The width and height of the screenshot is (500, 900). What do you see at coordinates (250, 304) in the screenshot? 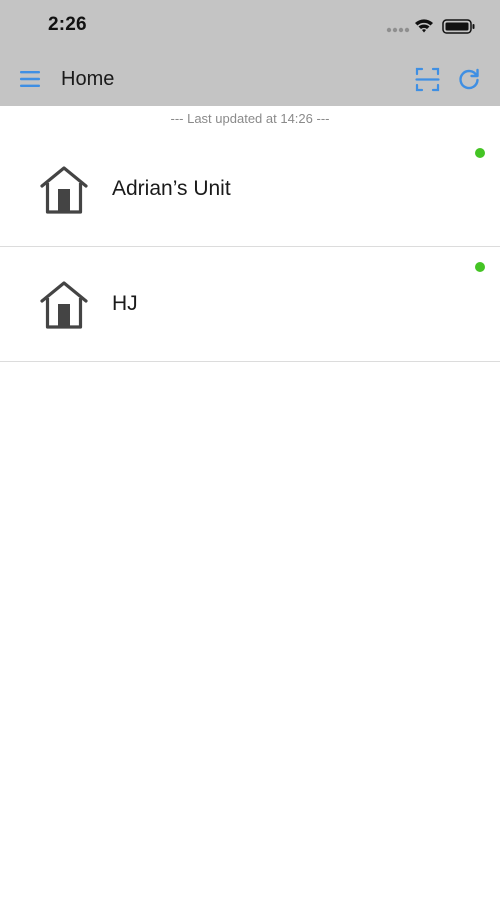
I see `list-item-device: HJ` at bounding box center [250, 304].